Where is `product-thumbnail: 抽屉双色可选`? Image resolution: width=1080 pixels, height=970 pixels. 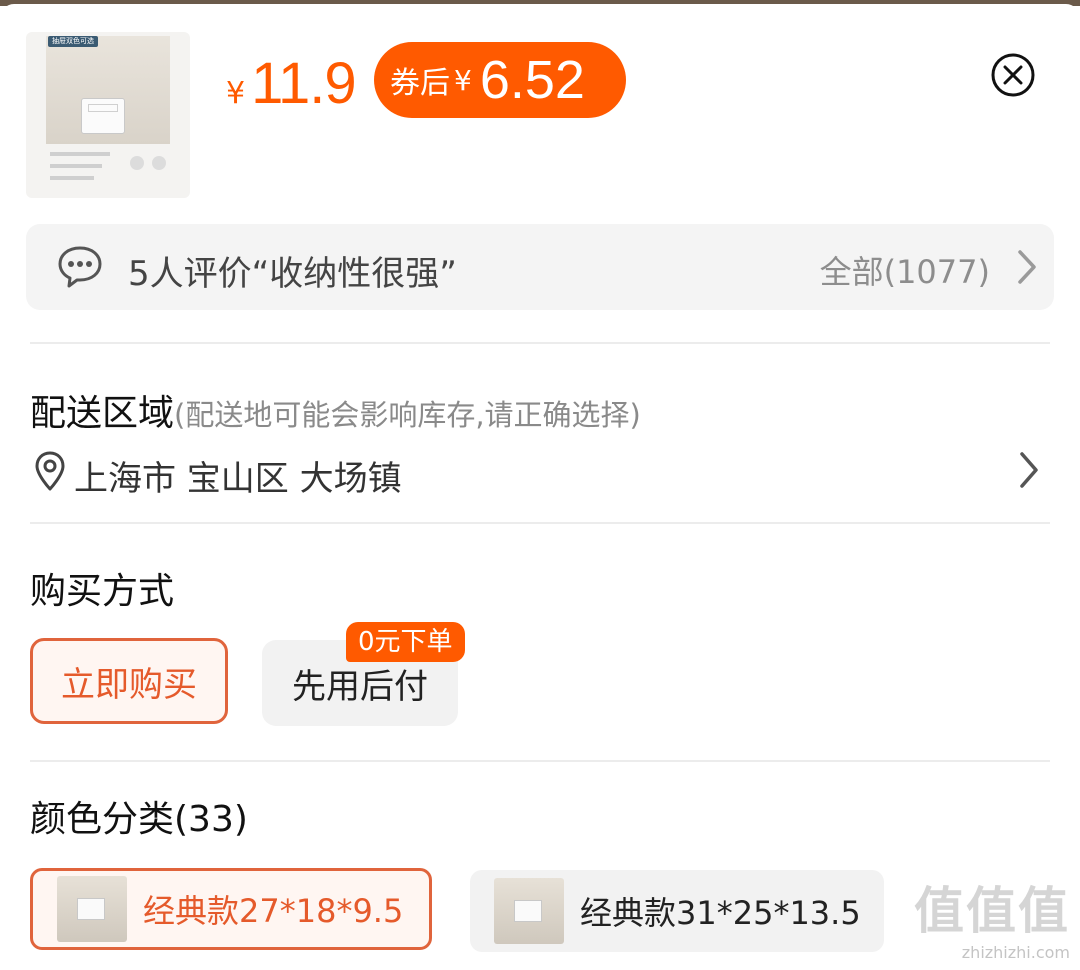 product-thumbnail: 抽屉双色可选 is located at coordinates (108, 115).